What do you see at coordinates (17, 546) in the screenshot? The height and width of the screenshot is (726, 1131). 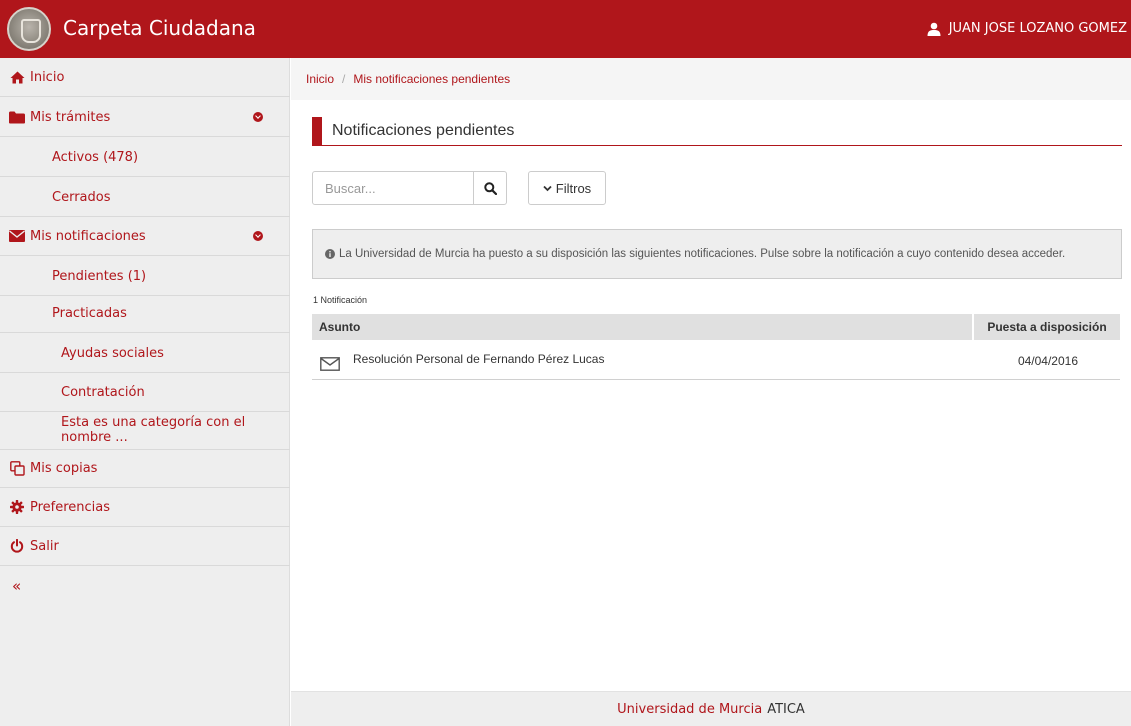 I see `power-icon` at bounding box center [17, 546].